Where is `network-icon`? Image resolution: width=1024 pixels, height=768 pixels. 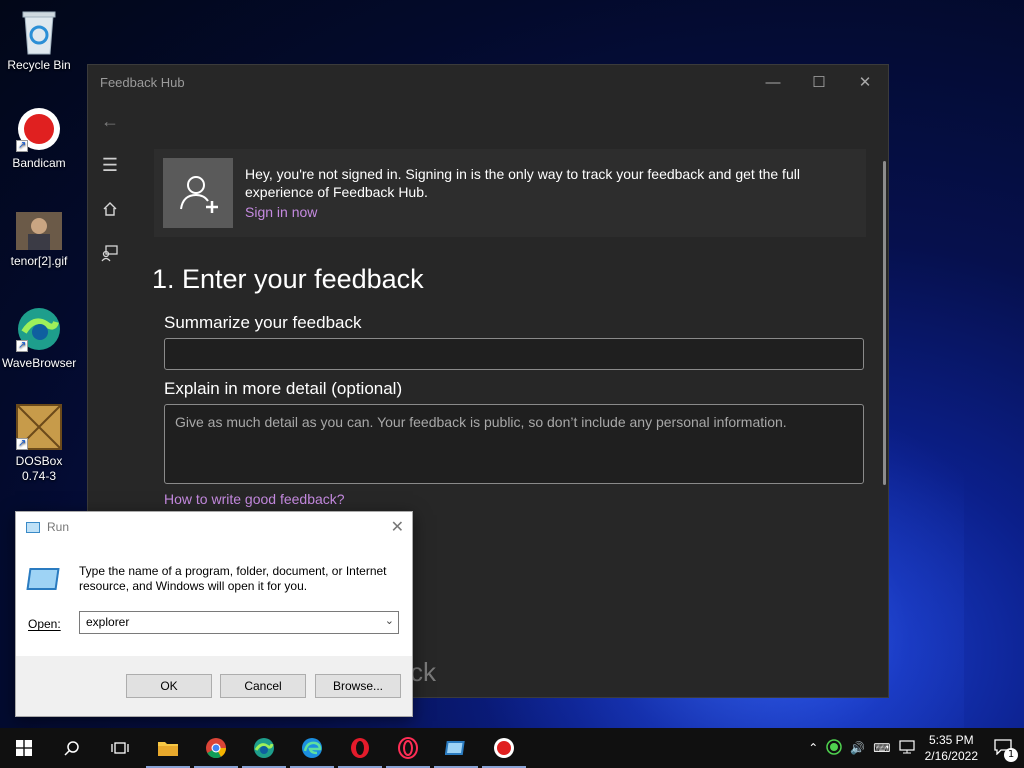
network-icon is located at coordinates (907, 748).